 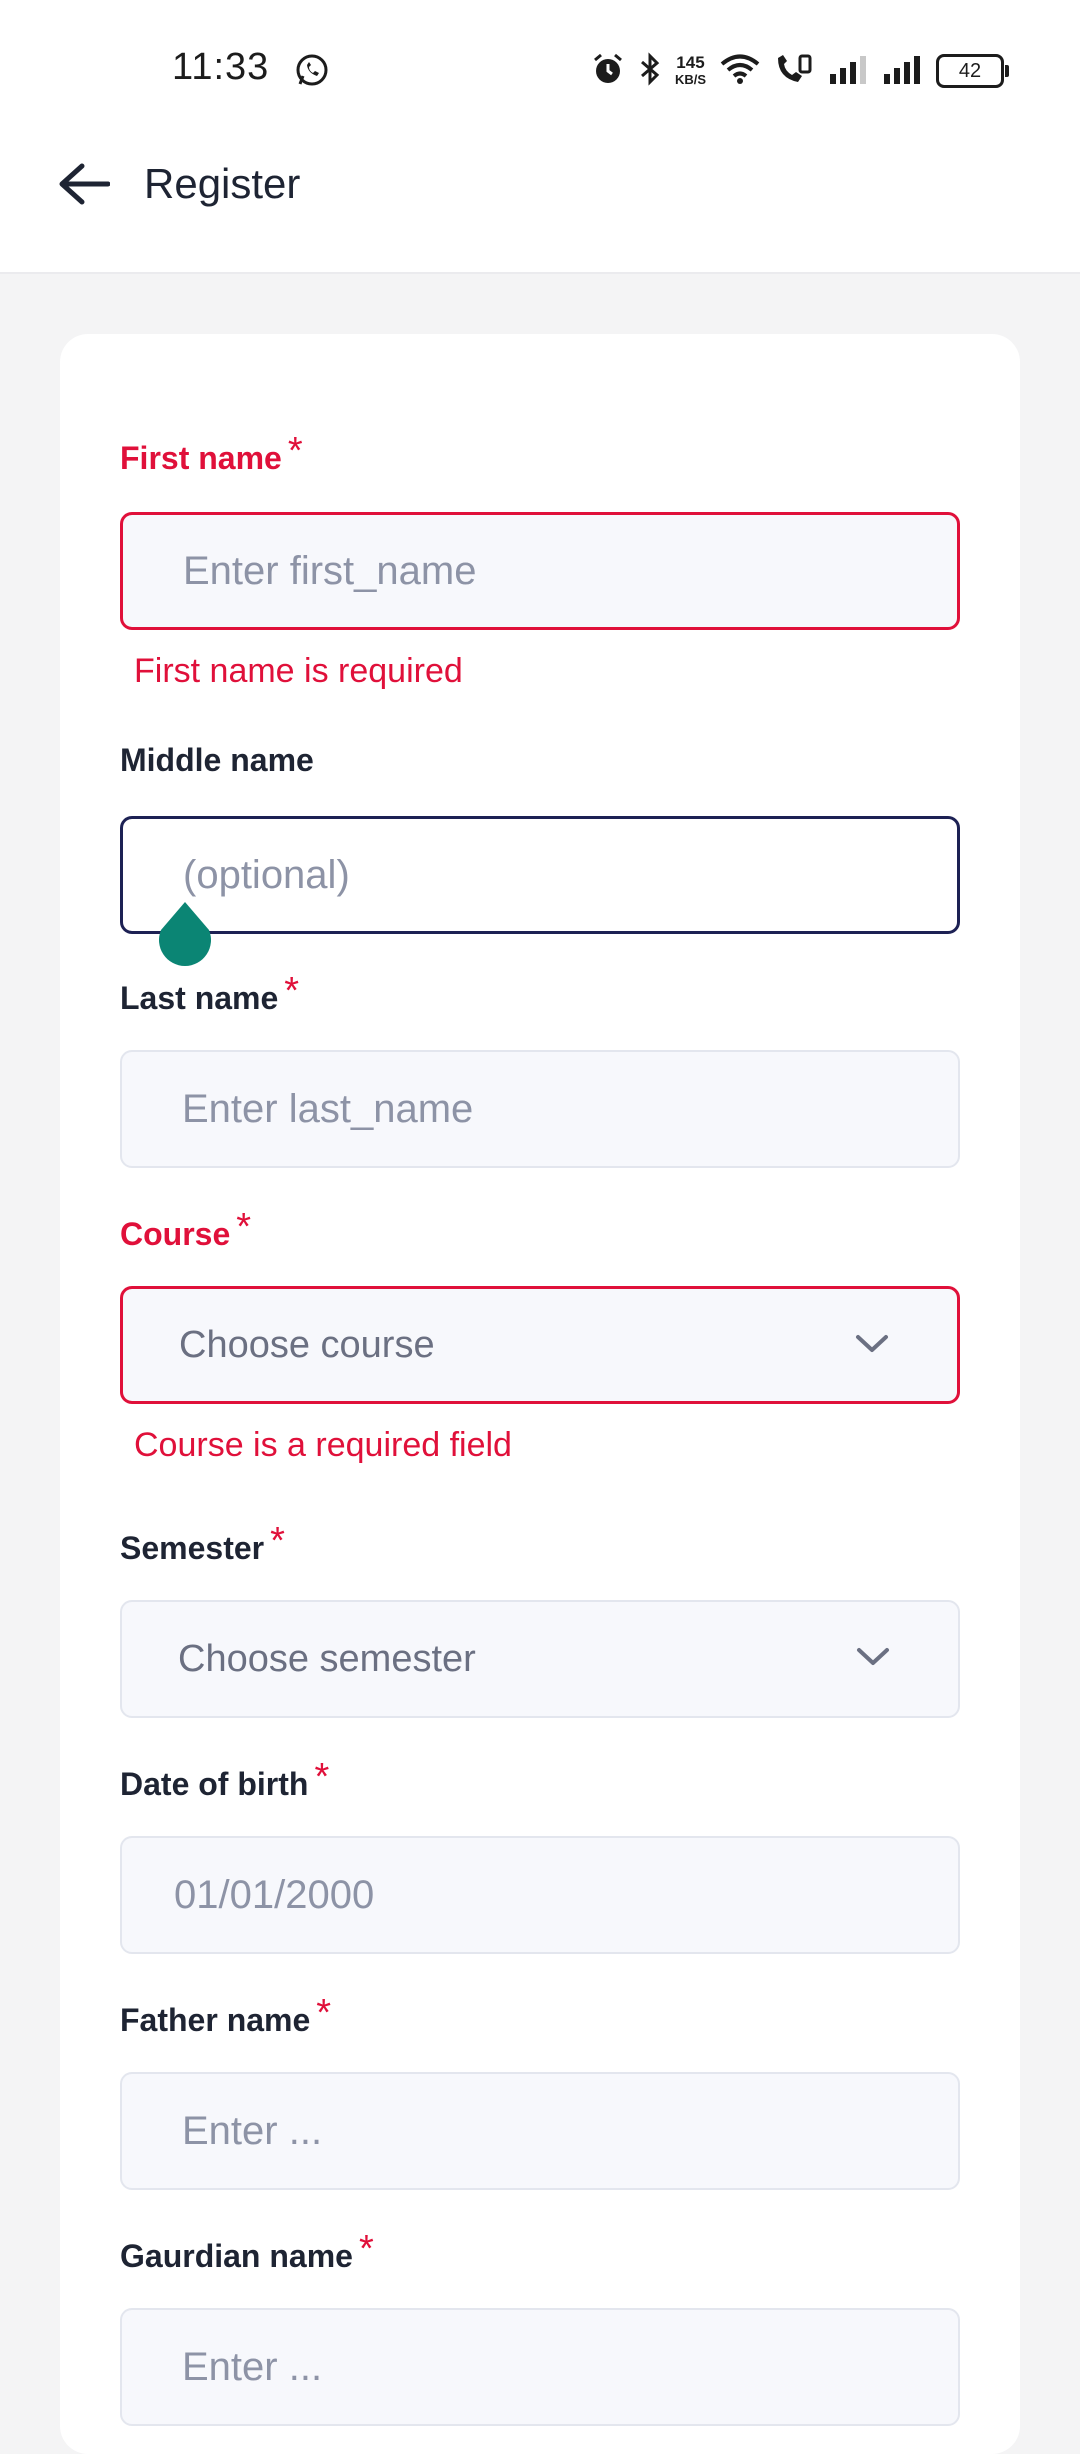 I want to click on first-name-error: First name is required, so click(x=298, y=671).